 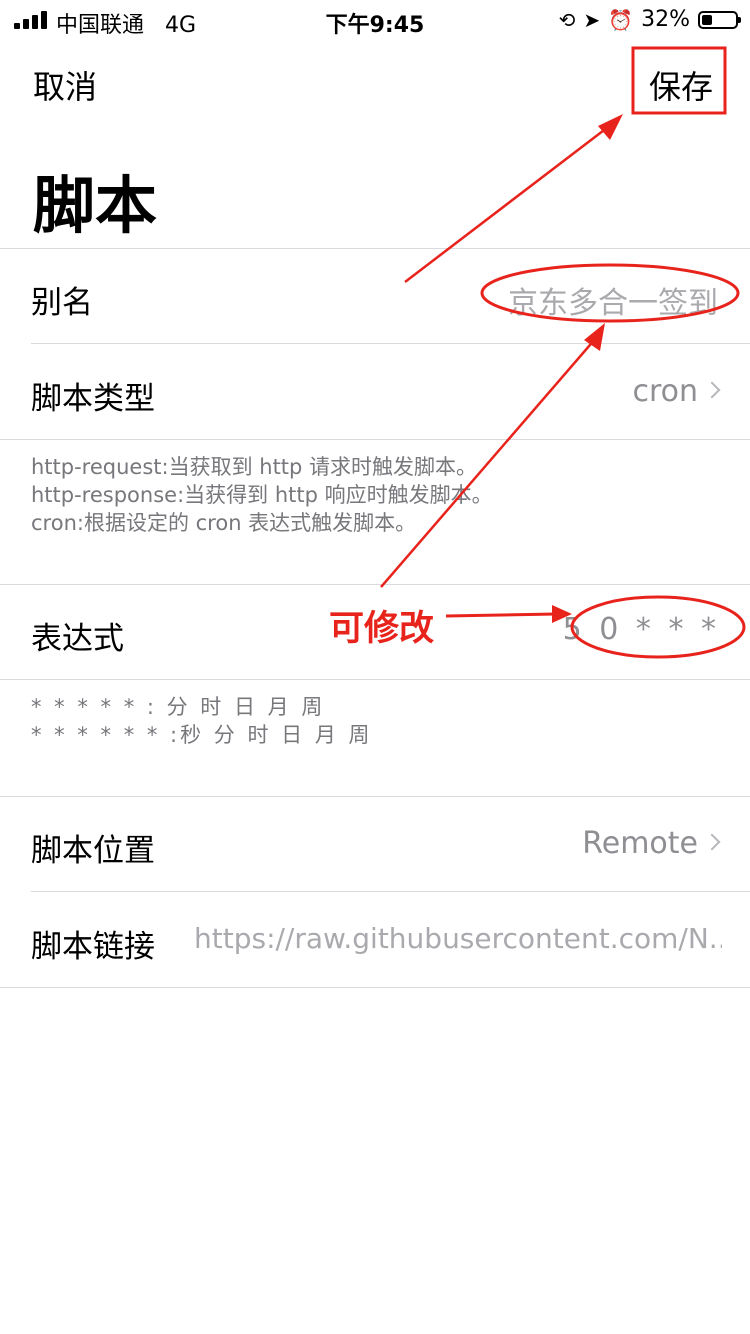 What do you see at coordinates (613, 300) in the screenshot?
I see `alias-value: 京东多合一签到` at bounding box center [613, 300].